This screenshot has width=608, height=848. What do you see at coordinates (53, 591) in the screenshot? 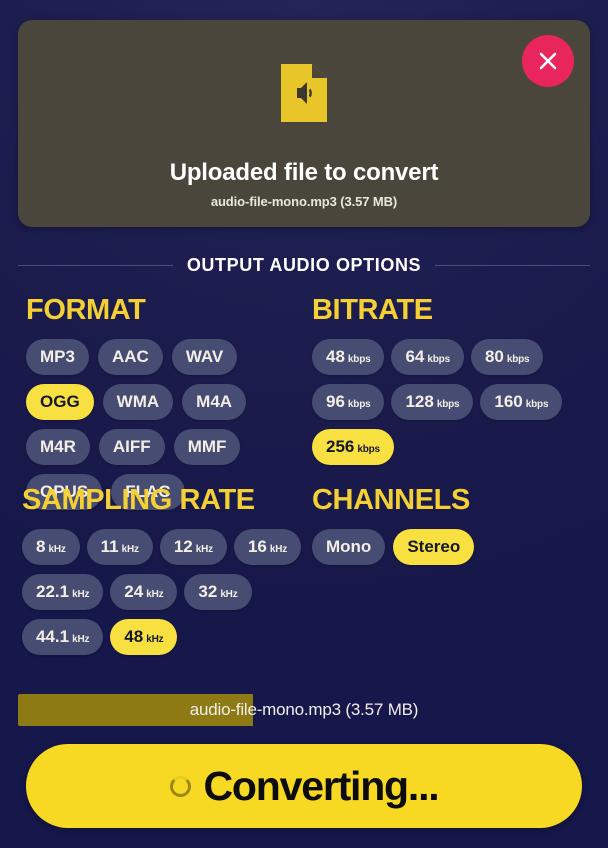
I see `chip-value: 22.1` at bounding box center [53, 591].